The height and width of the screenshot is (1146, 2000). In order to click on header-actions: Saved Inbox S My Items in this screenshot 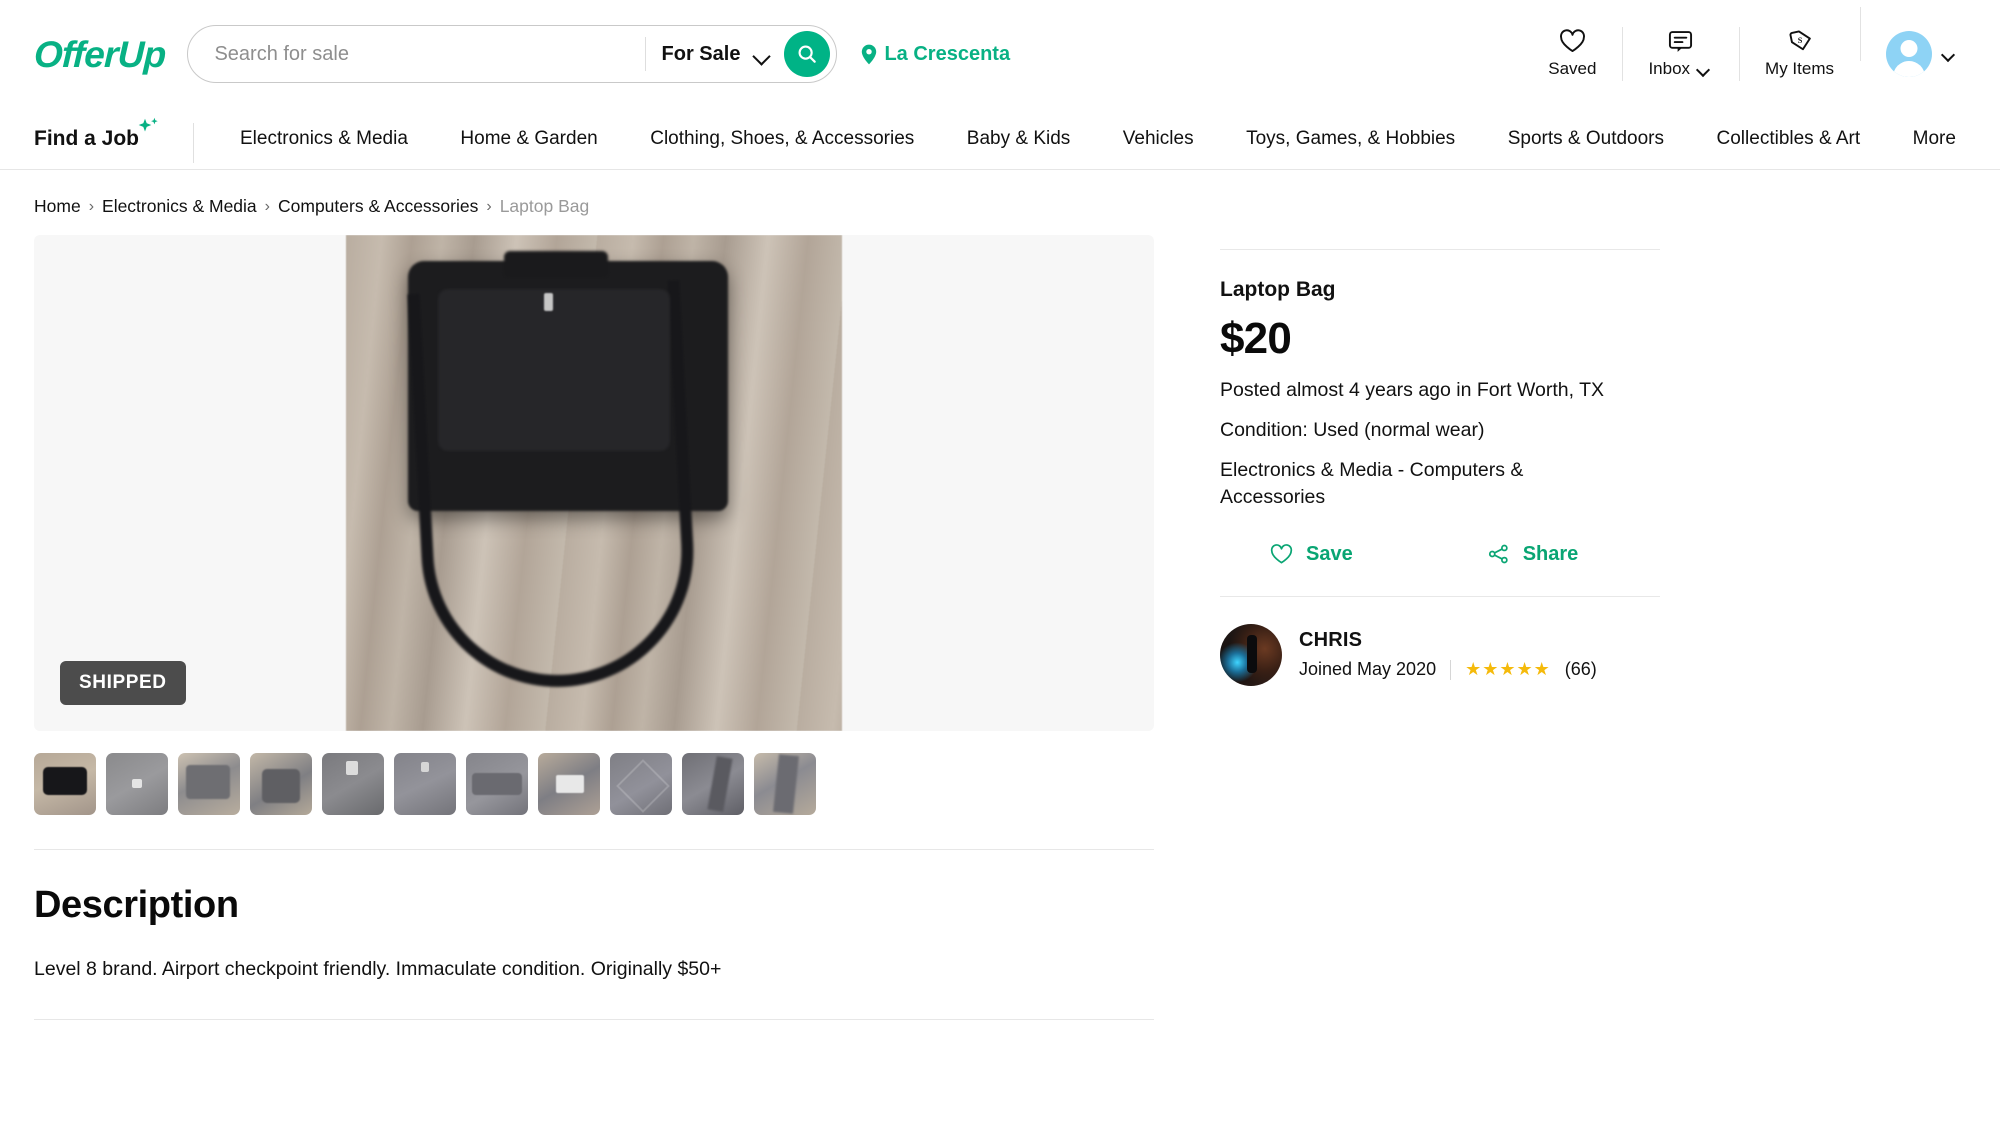, I will do `click(1745, 48)`.